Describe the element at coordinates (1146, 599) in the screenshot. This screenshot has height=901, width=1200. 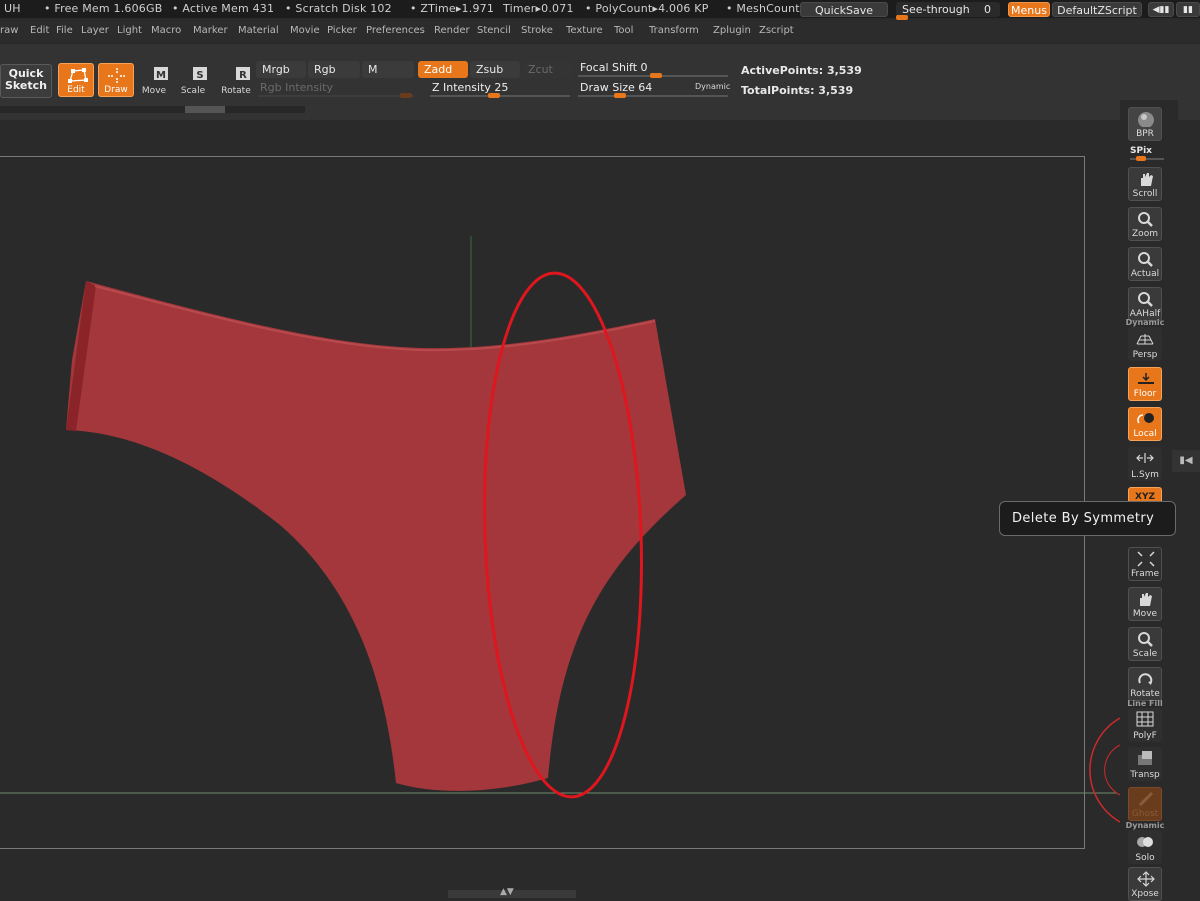
I see `move-hand-icon` at that location.